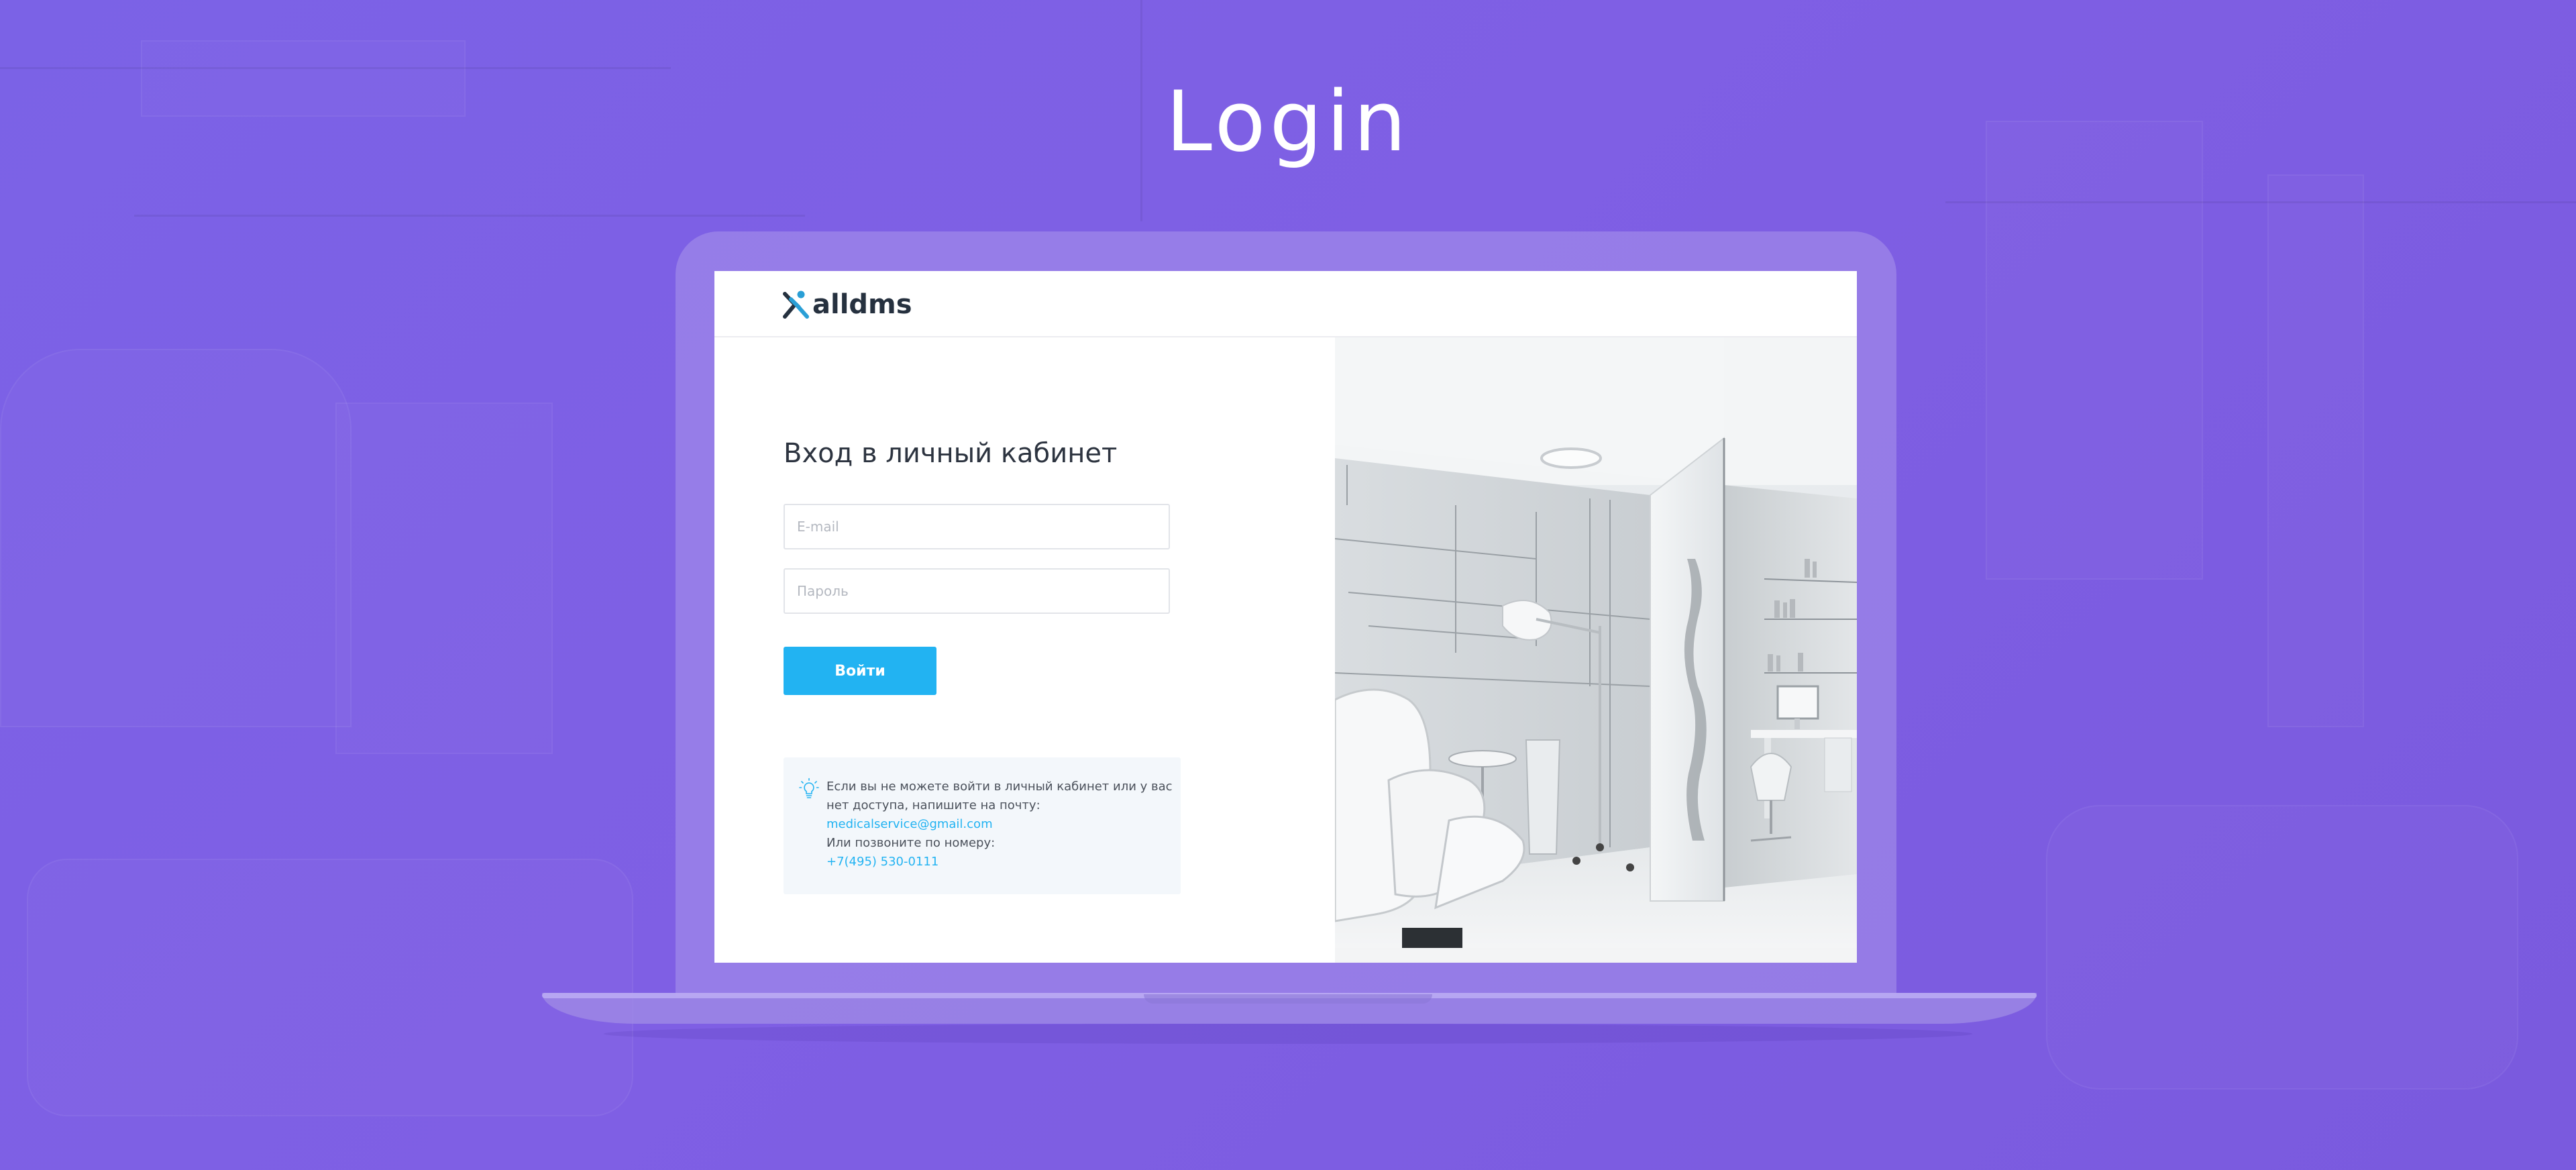  I want to click on help-line: нет доступа, напишите на почту:, so click(933, 805).